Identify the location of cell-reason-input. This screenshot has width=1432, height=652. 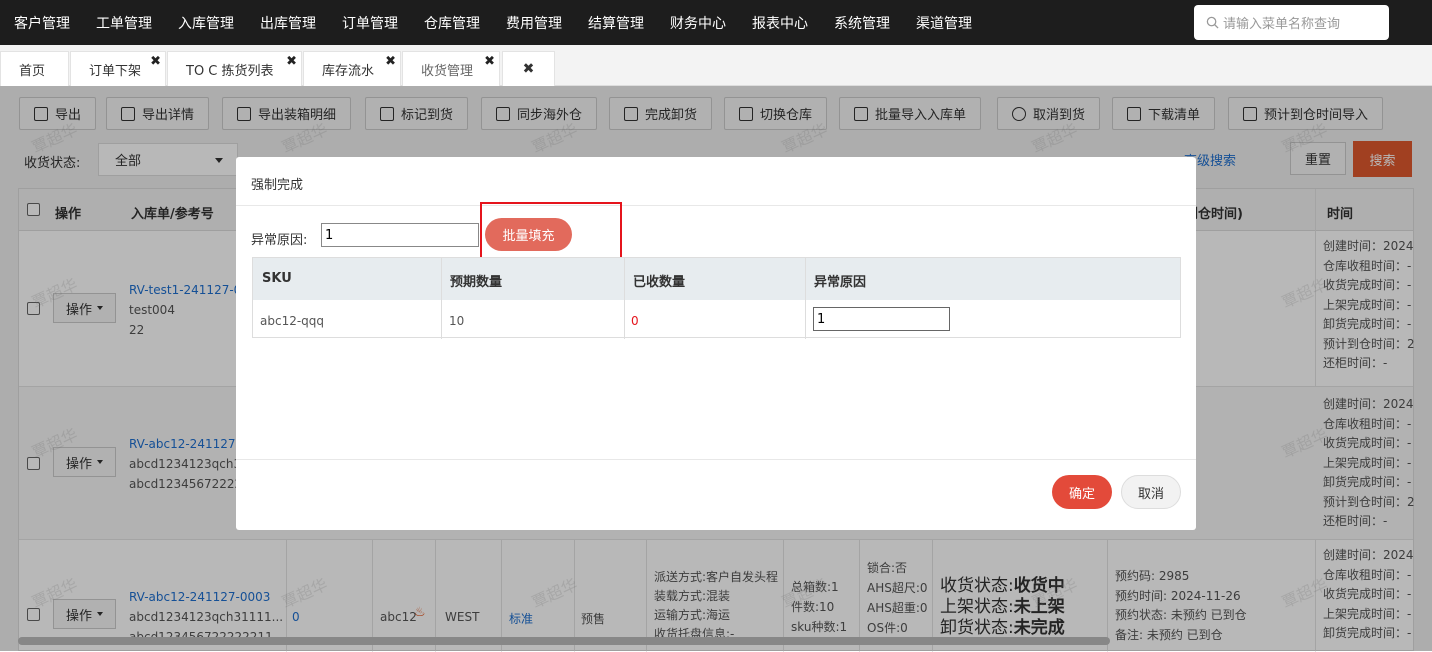
(881, 319).